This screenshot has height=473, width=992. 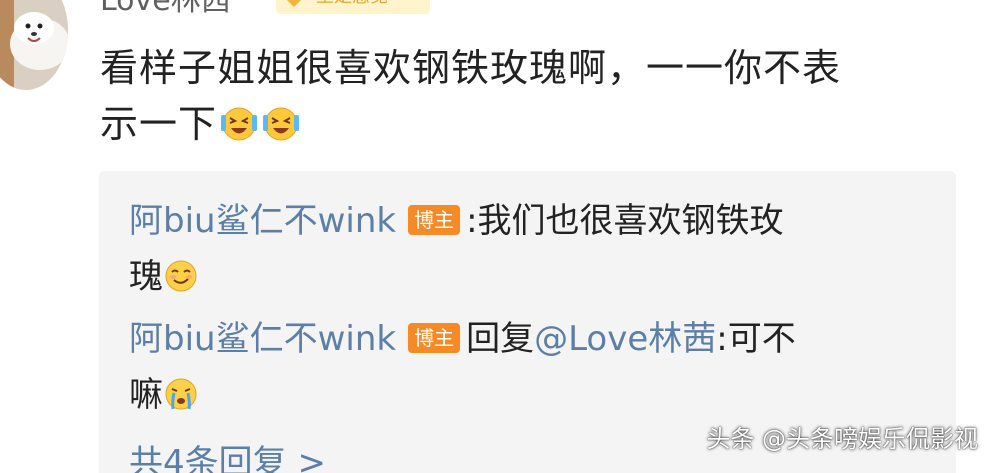 I want to click on watermark: 头条 @头条嗙娱乐侃影视, so click(x=842, y=439).